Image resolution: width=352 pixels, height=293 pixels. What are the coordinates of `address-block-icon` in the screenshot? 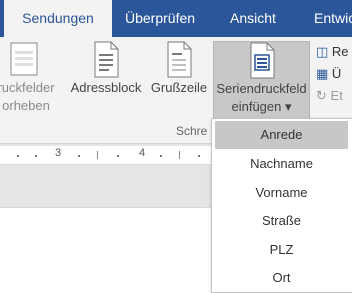 It's located at (106, 59).